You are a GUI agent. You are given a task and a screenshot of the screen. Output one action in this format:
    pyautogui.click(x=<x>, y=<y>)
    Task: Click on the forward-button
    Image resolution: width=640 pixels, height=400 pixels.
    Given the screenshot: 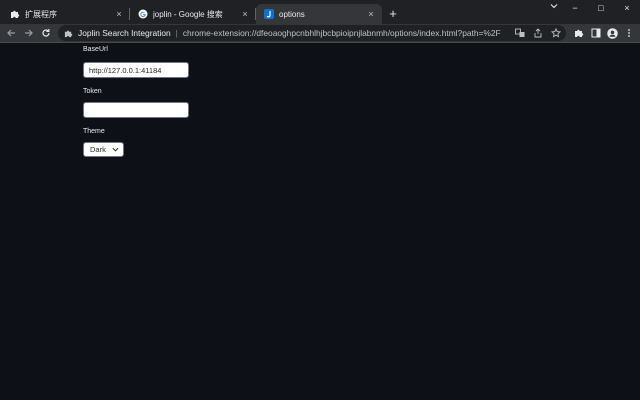 What is the action you would take?
    pyautogui.click(x=29, y=33)
    